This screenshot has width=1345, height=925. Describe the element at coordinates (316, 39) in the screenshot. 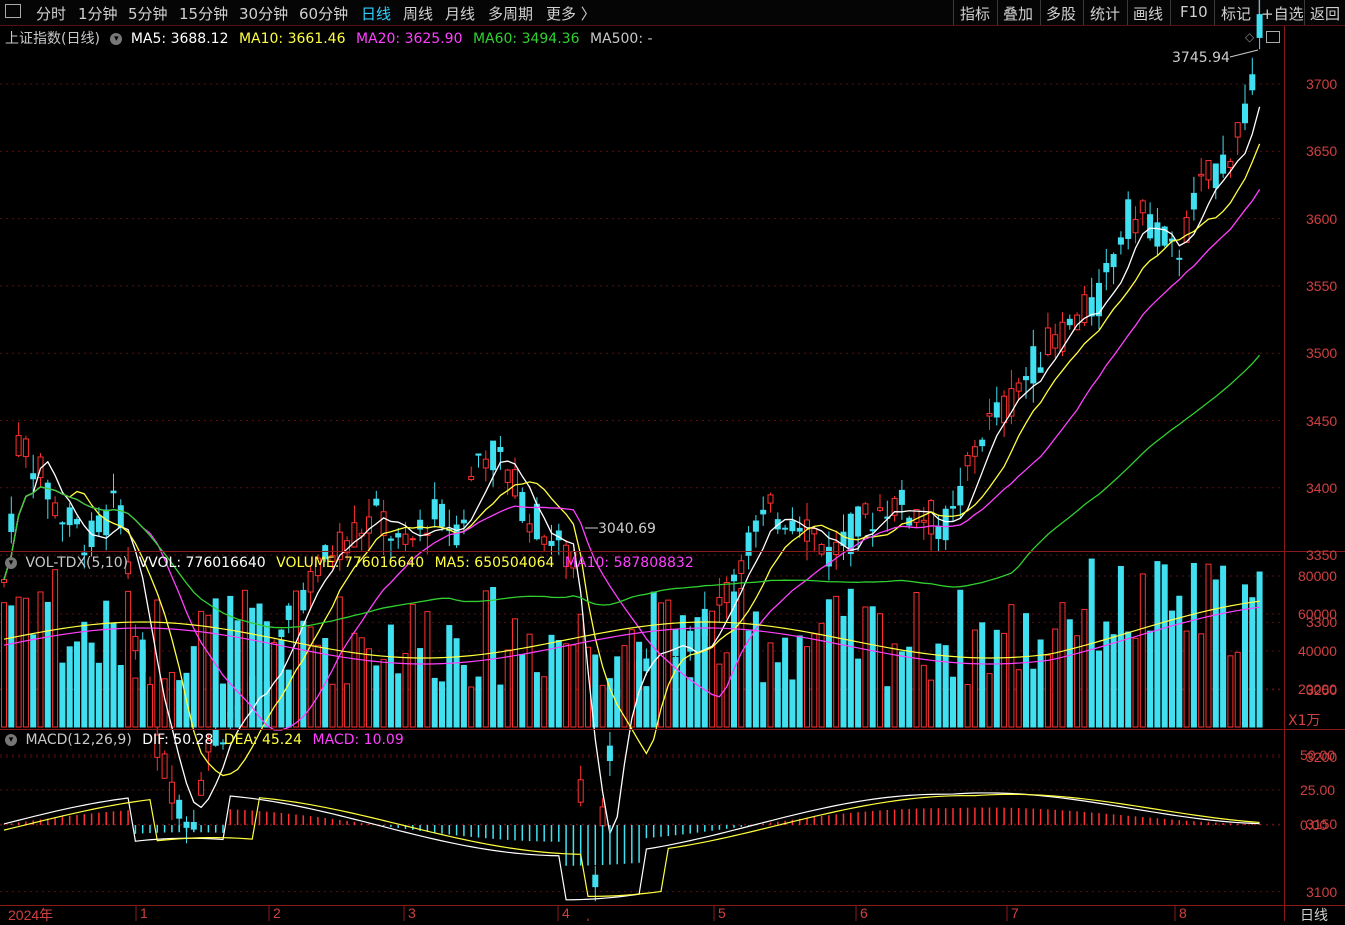

I see `ma10-value: 3661.46` at that location.